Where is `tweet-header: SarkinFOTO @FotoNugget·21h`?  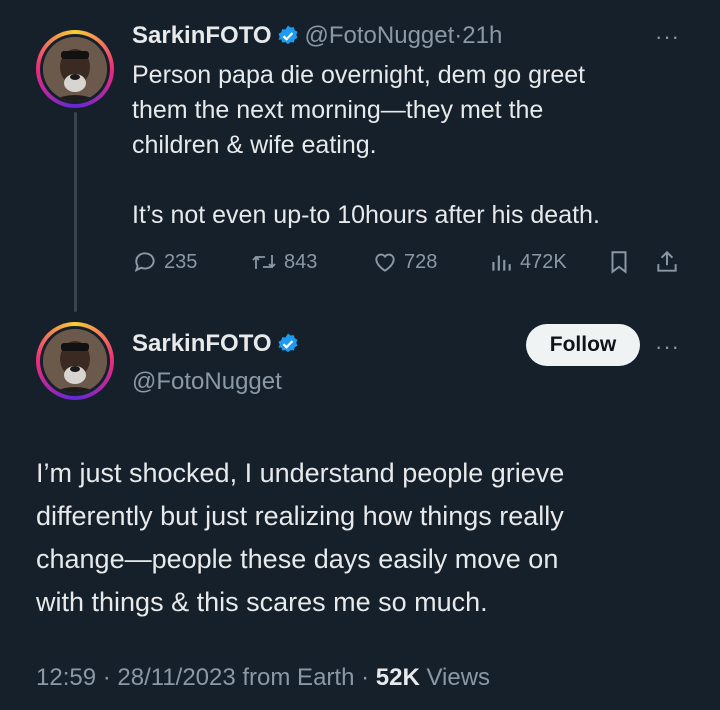
tweet-header: SarkinFOTO @FotoNugget·21h is located at coordinates (317, 37).